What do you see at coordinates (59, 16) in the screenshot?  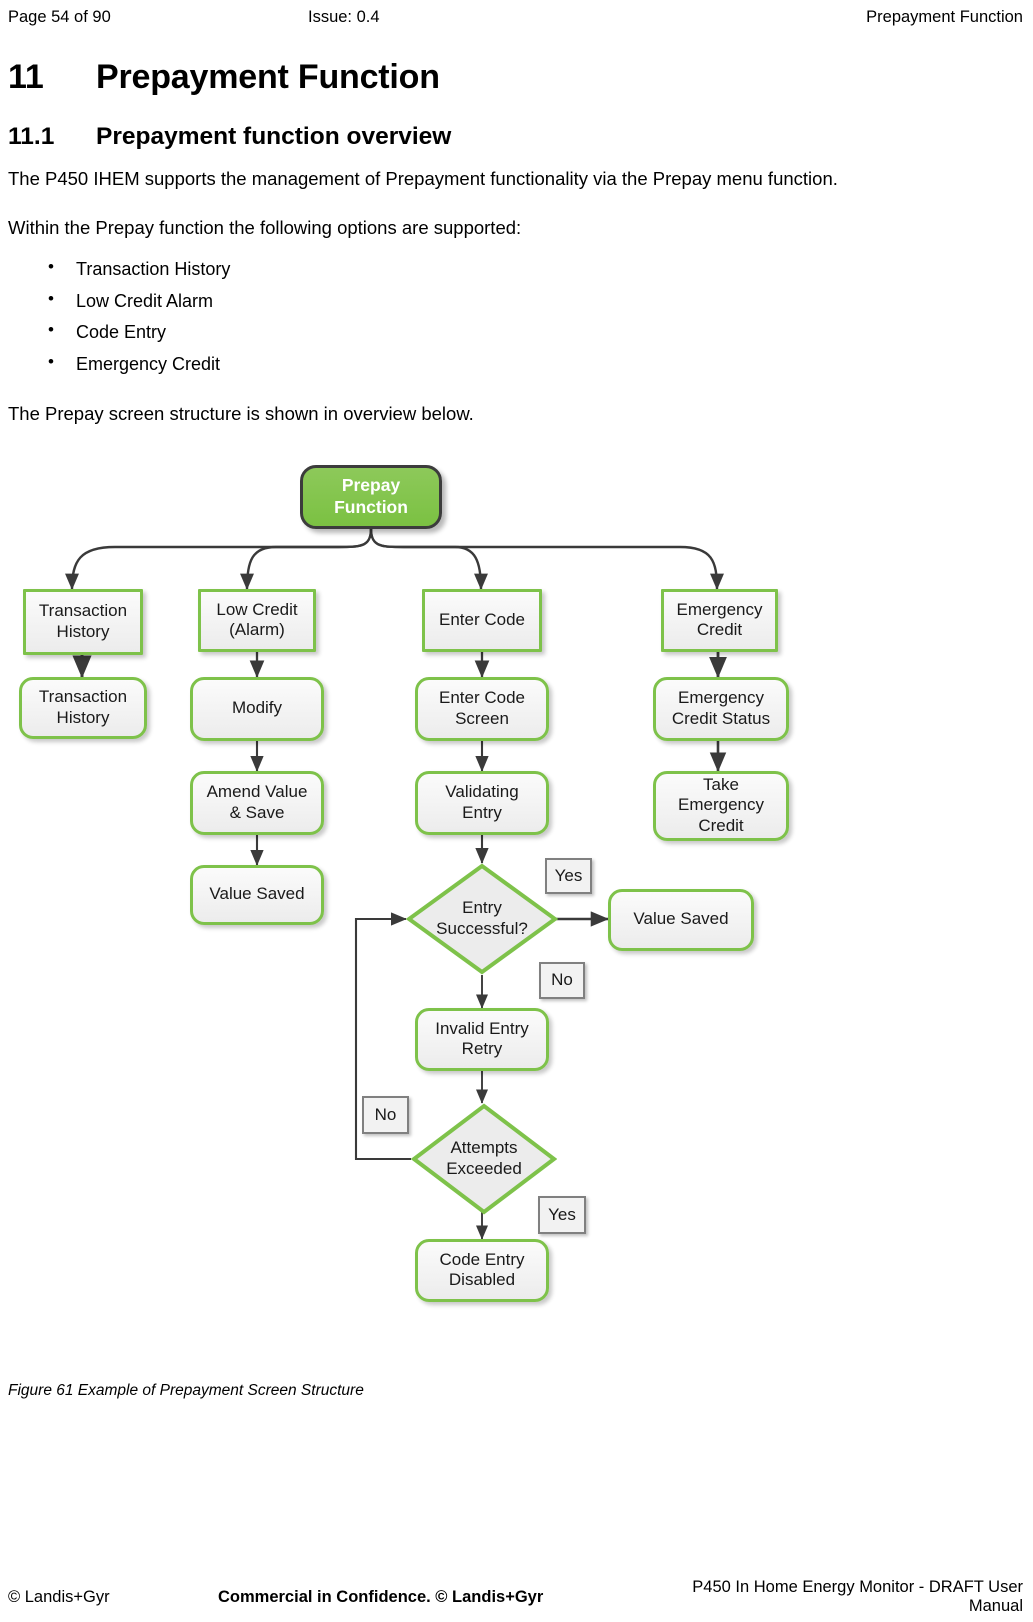 I see `header-page-number: Page 54 of 90` at bounding box center [59, 16].